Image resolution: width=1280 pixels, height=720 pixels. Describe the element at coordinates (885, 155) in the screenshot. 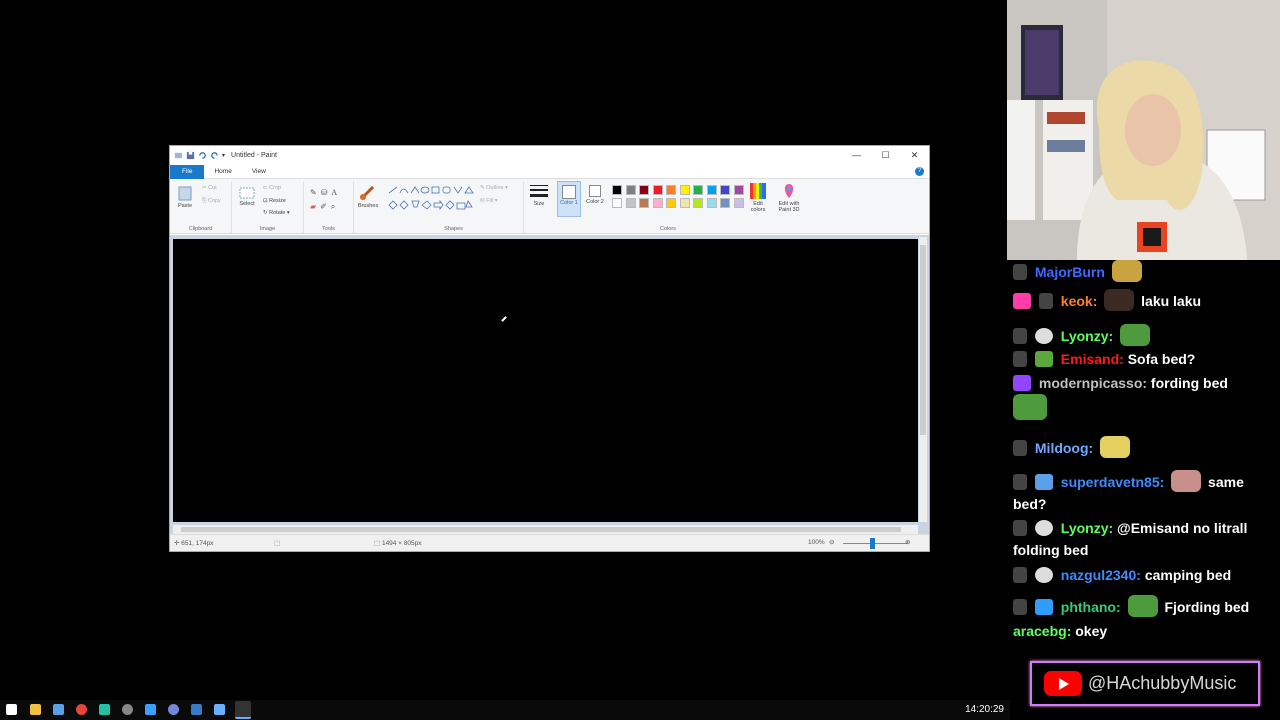

I see `maximize-button: ☐` at that location.